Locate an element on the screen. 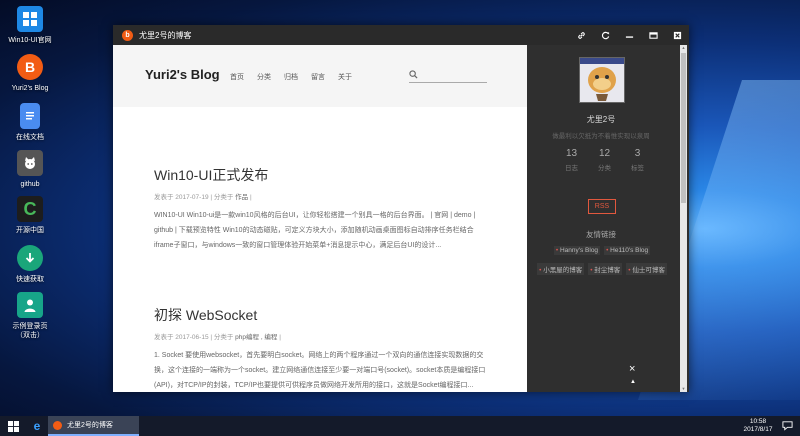 The image size is (800, 436). link-button is located at coordinates (581, 35).